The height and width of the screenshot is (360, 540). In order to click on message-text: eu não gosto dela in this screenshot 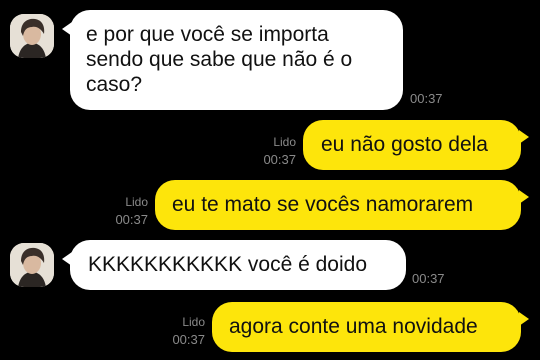, I will do `click(404, 144)`.